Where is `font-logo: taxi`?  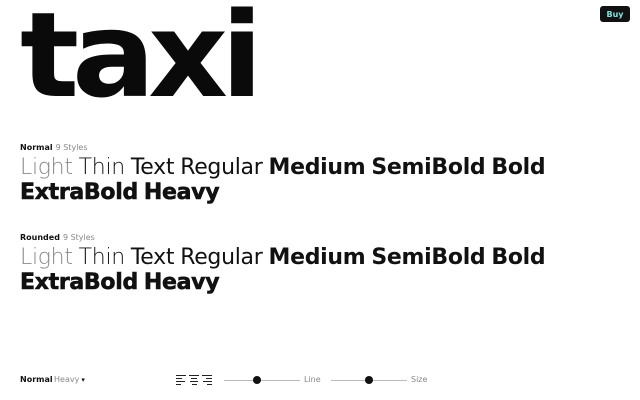
font-logo: taxi is located at coordinates (141, 62).